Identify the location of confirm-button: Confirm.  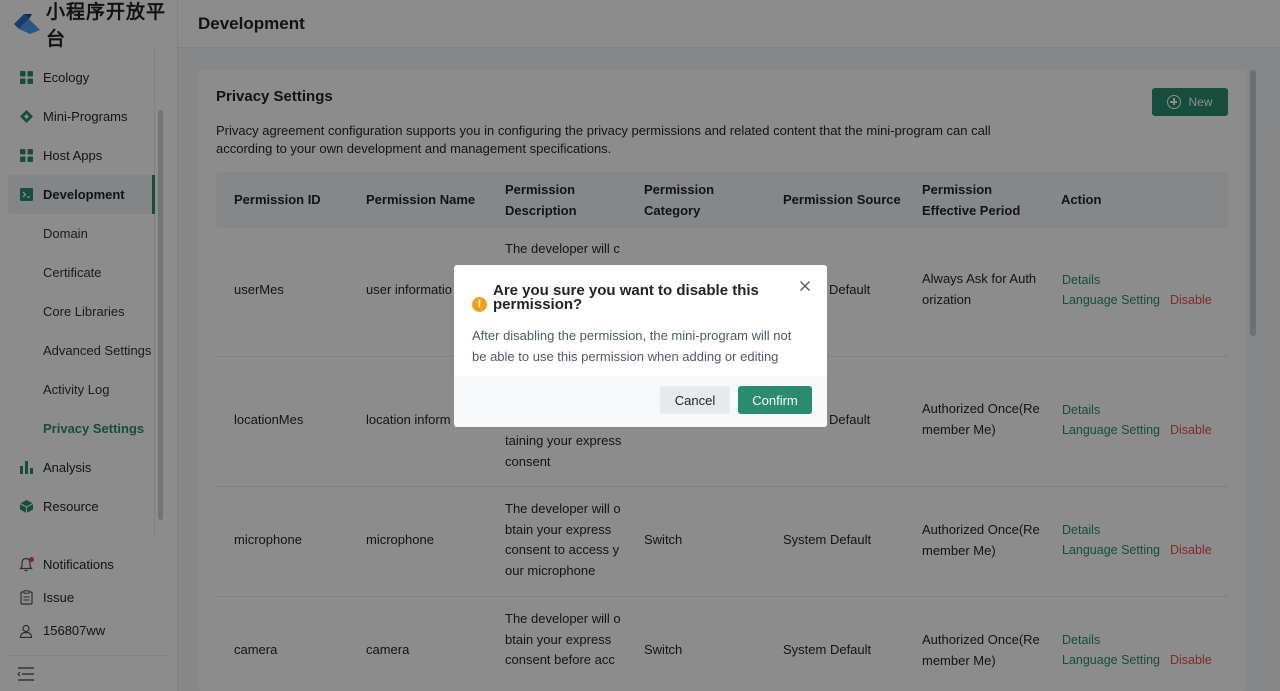
(775, 400).